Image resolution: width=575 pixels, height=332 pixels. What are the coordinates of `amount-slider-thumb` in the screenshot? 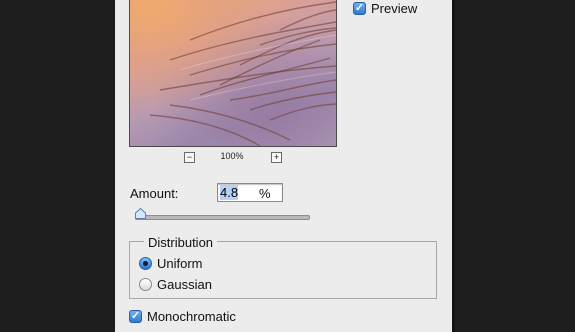 It's located at (140, 213).